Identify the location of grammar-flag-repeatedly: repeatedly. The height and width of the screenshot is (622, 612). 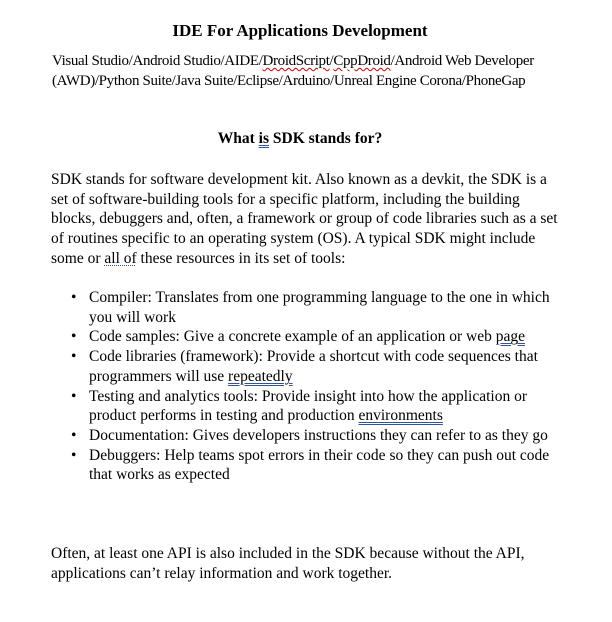
(260, 376).